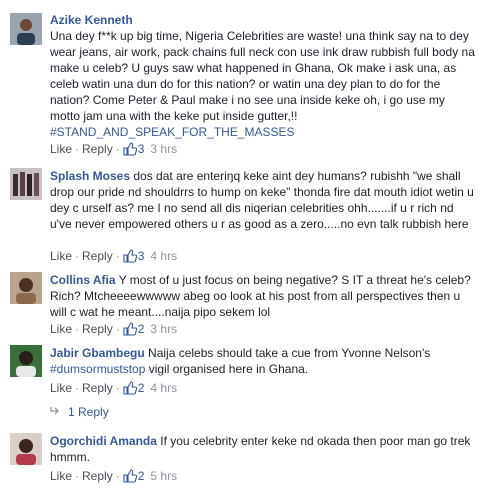  Describe the element at coordinates (262, 132) in the screenshot. I see `comment-hashtag: #STAND_AND_SPEAK_FOR_THE_MASSES` at that location.